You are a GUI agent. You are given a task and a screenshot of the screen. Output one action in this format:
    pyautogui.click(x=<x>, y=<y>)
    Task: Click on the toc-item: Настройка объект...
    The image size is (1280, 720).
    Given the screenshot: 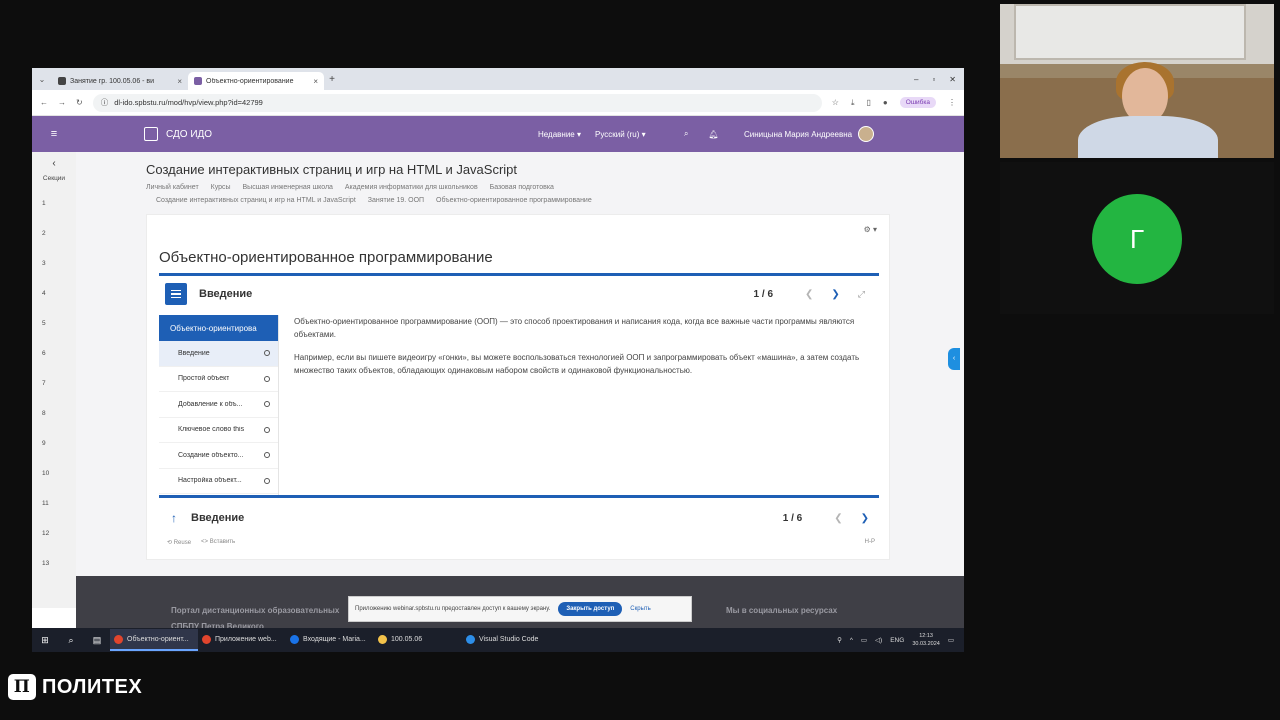 What is the action you would take?
    pyautogui.click(x=218, y=481)
    